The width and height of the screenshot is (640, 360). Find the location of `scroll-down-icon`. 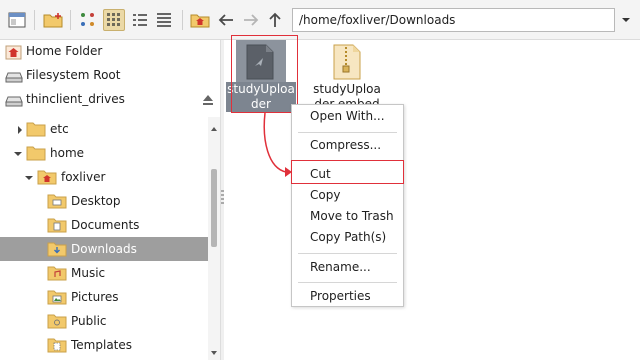

scroll-down-icon is located at coordinates (214, 352).